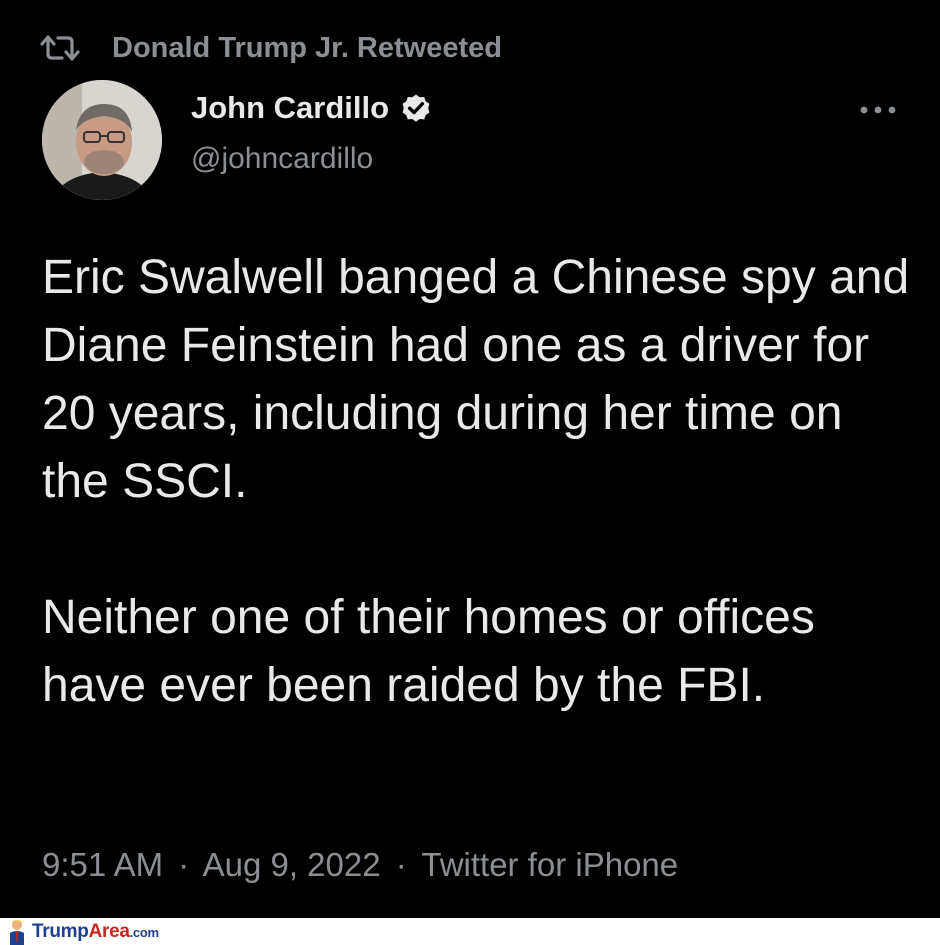 This screenshot has width=940, height=945. I want to click on verified-badge-icon, so click(416, 108).